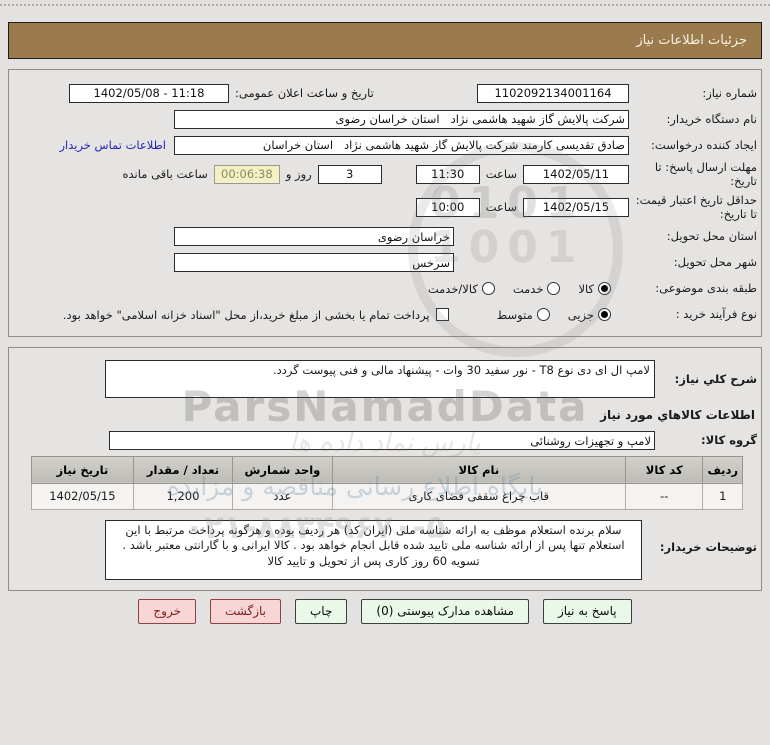  Describe the element at coordinates (604, 314) in the screenshot. I see `radio-partial` at that location.